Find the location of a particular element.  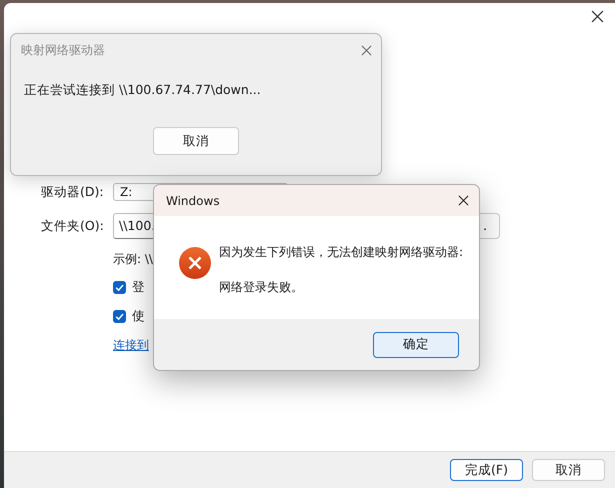

dialog-title: 映射网络驱动器 is located at coordinates (63, 50).